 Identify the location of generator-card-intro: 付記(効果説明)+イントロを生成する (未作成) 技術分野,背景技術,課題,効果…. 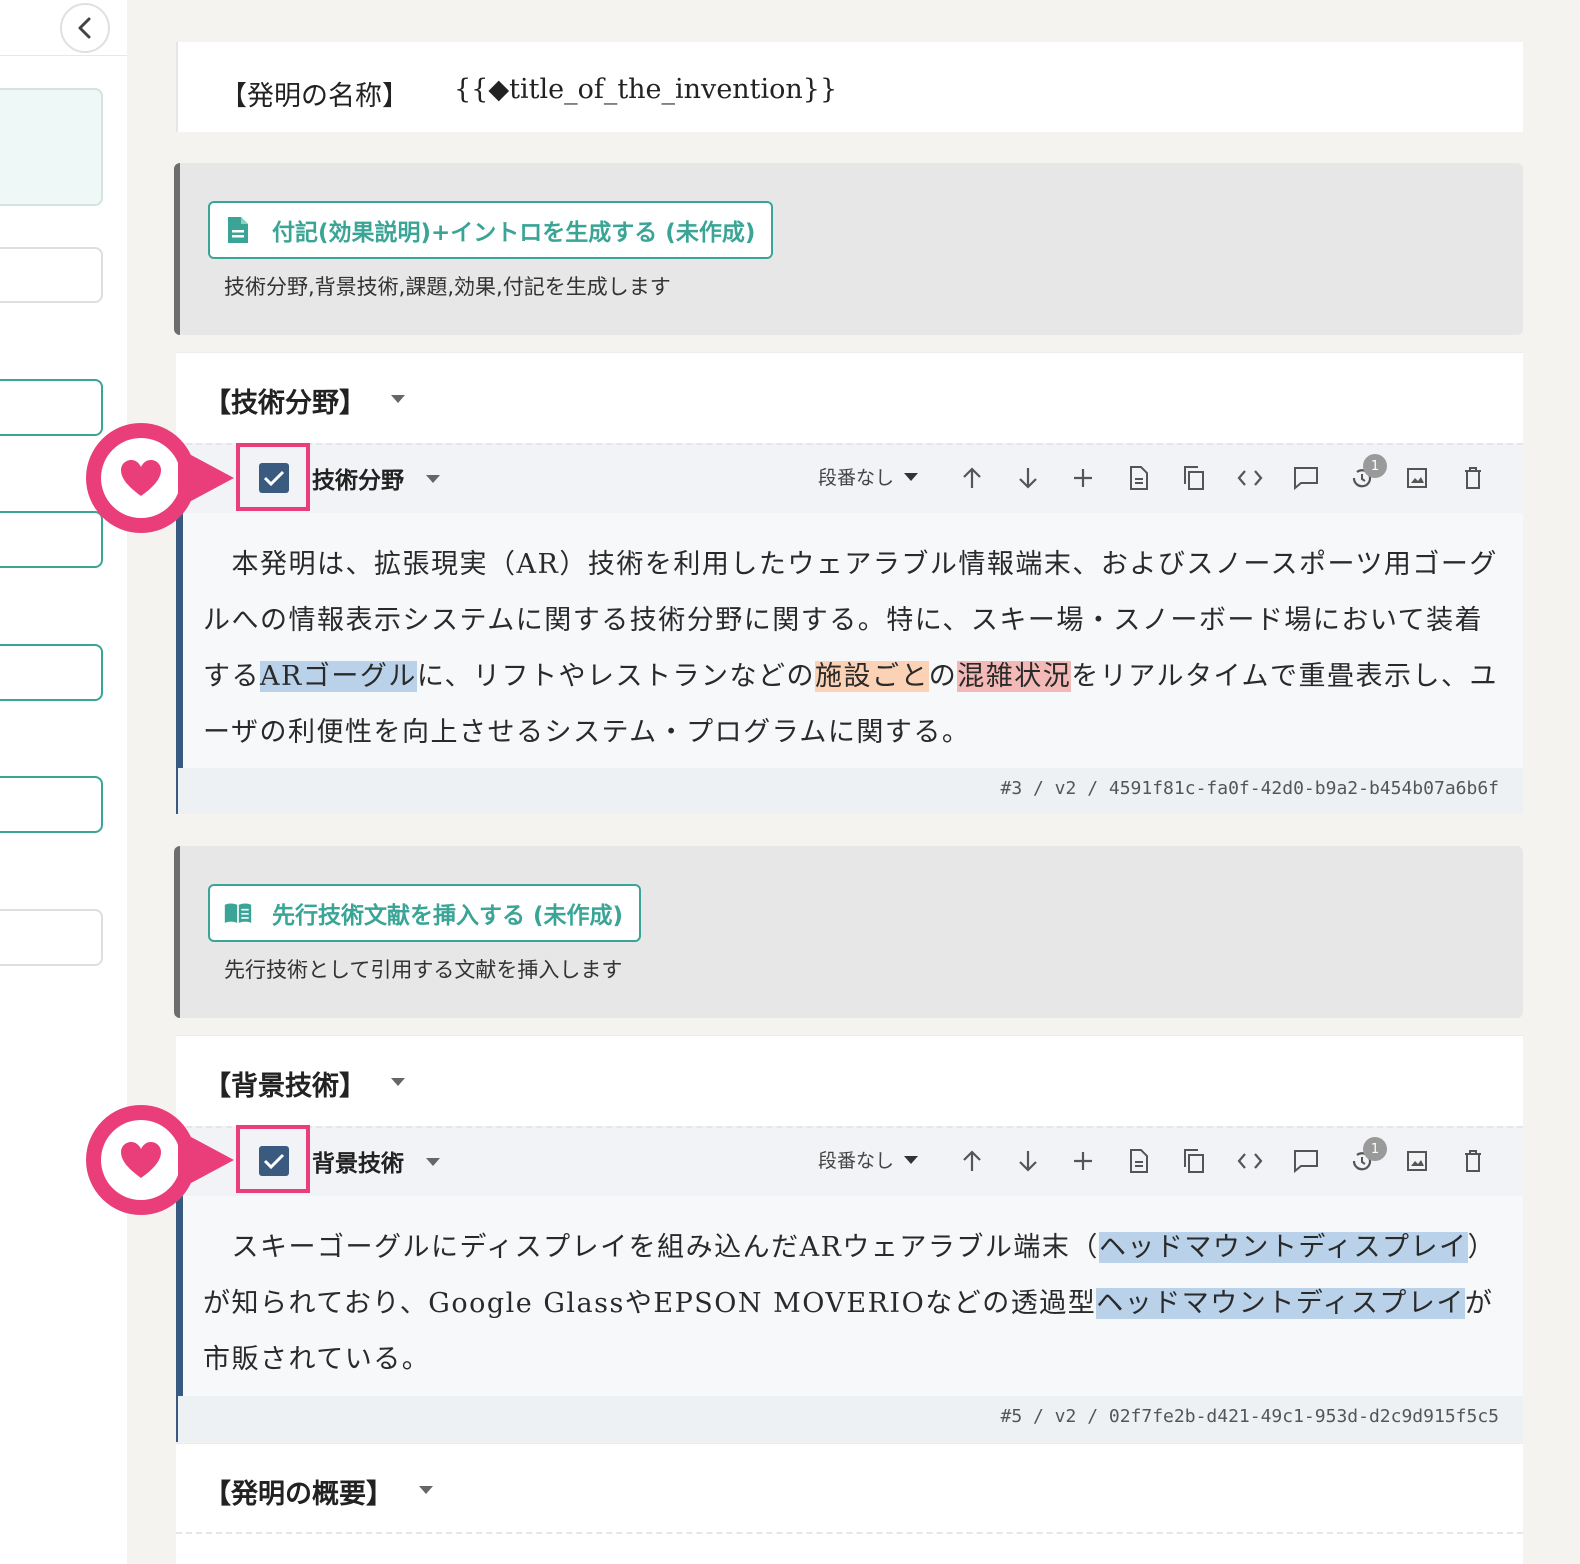
(848, 249).